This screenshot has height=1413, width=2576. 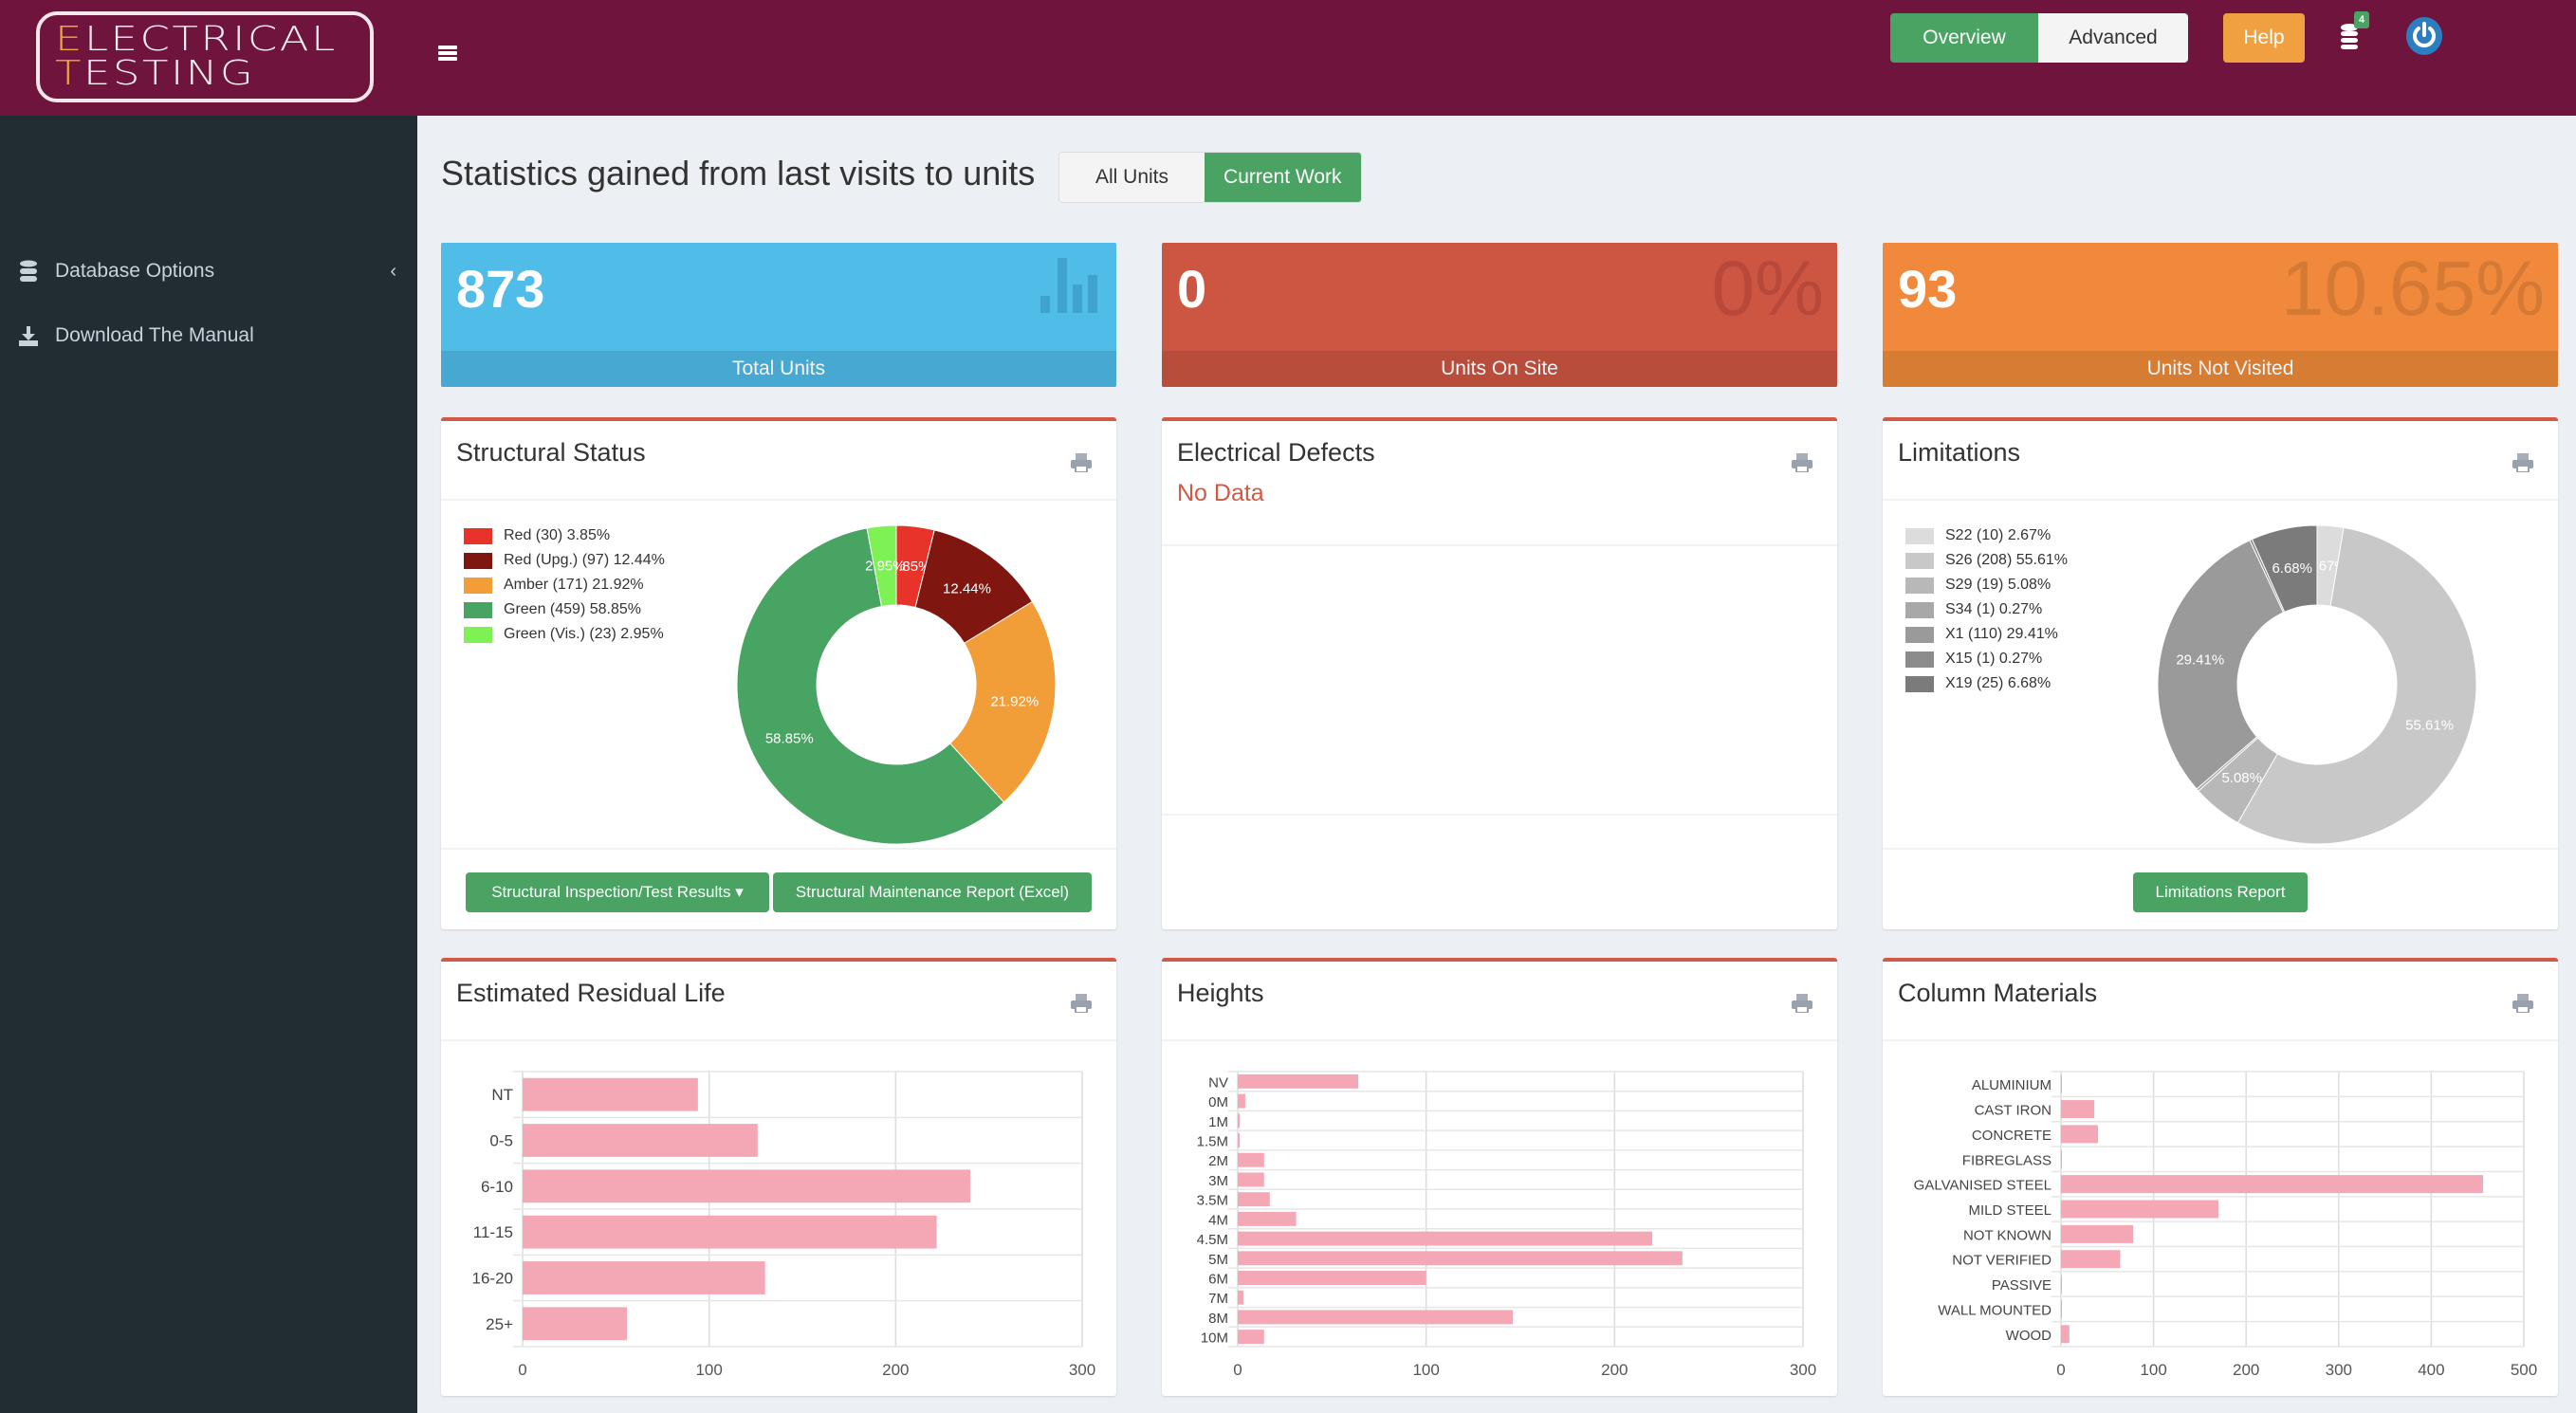 I want to click on download-icon, so click(x=28, y=336).